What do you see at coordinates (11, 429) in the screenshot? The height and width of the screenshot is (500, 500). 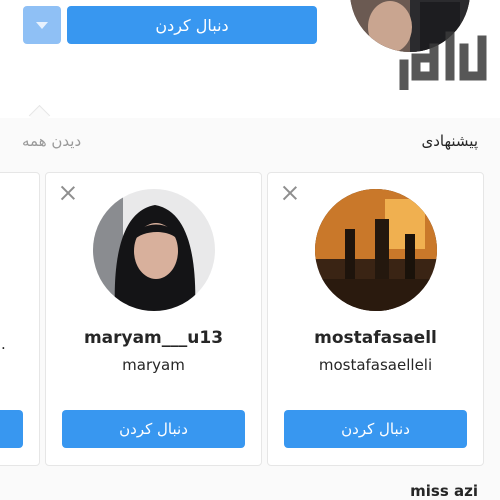 I see `follow-button-partial` at bounding box center [11, 429].